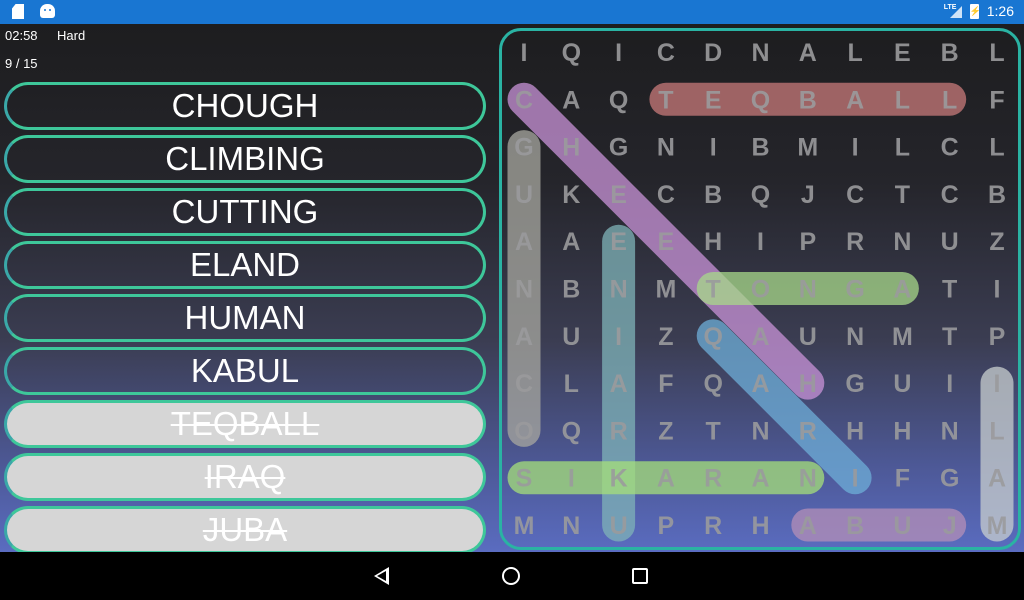 The width and height of the screenshot is (1024, 600). I want to click on grid-letter: E, so click(902, 53).